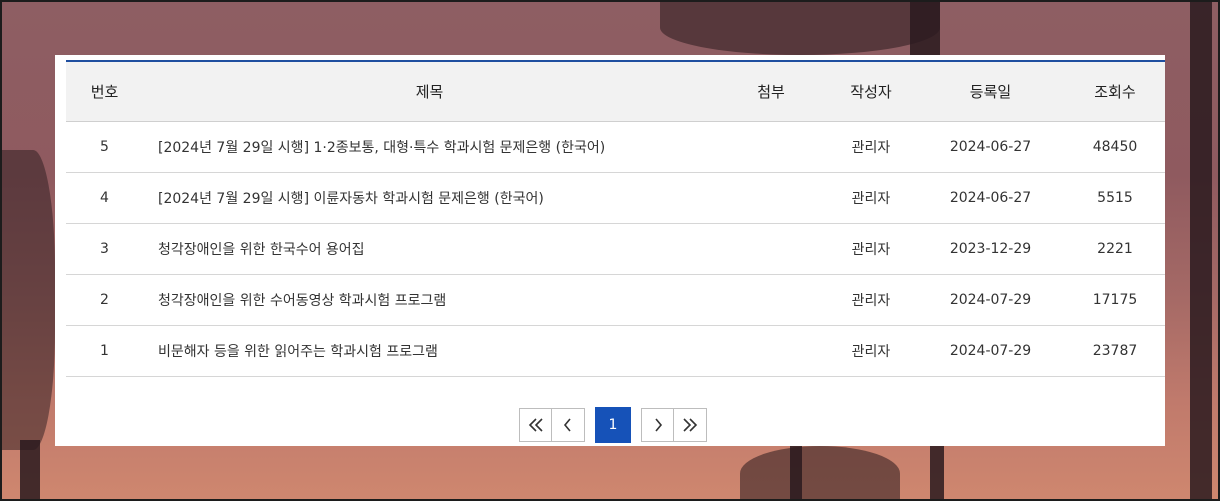 The height and width of the screenshot is (501, 1220). What do you see at coordinates (104, 91) in the screenshot?
I see `header-no: 번호` at bounding box center [104, 91].